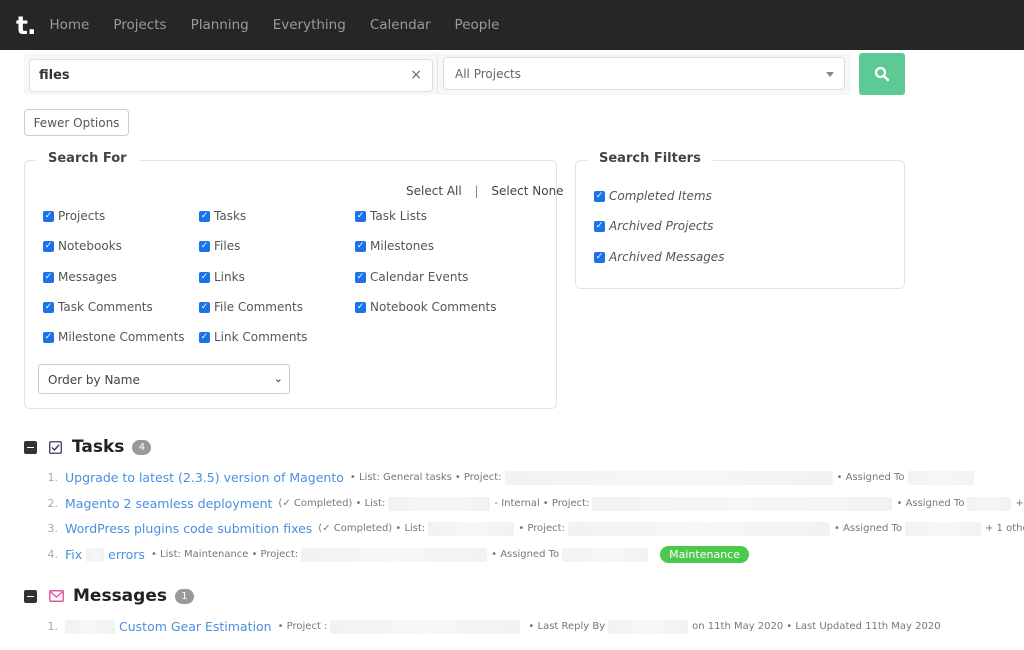 The image size is (1024, 650). Describe the element at coordinates (527, 191) in the screenshot. I see `select-none-link: Select None` at that location.